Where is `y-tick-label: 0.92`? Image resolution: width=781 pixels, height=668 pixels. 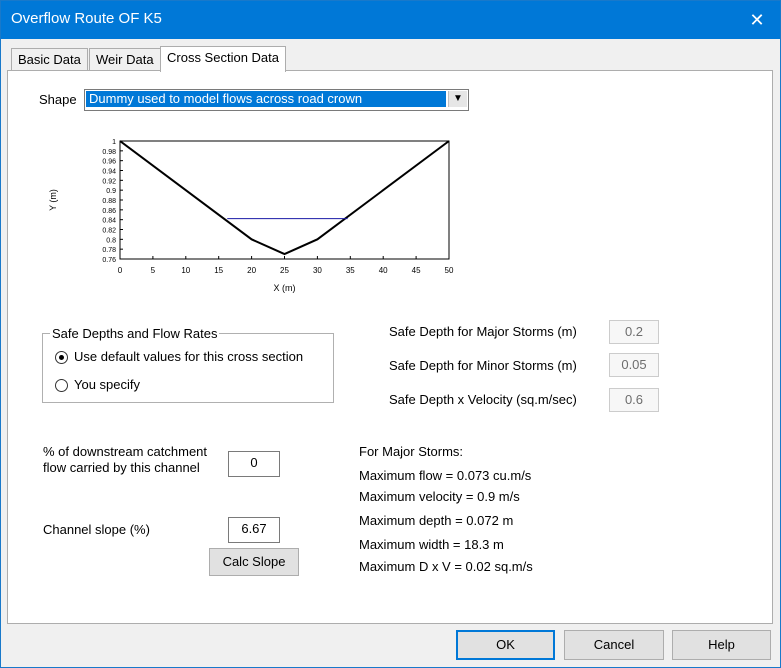 y-tick-label: 0.92 is located at coordinates (109, 181).